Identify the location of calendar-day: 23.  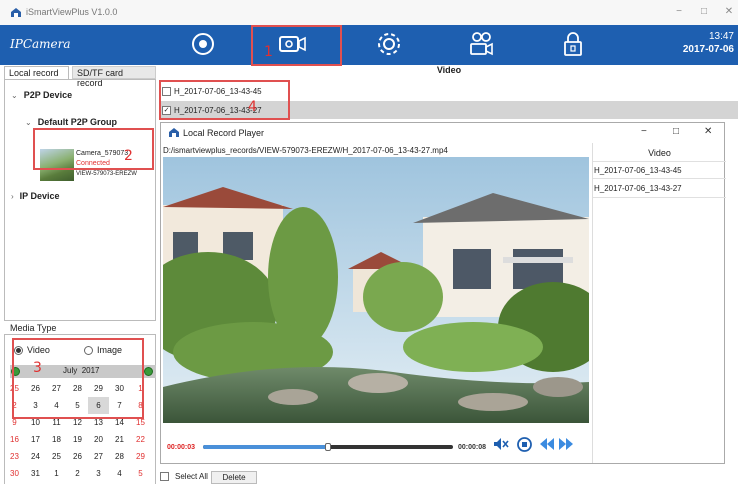
(14, 456).